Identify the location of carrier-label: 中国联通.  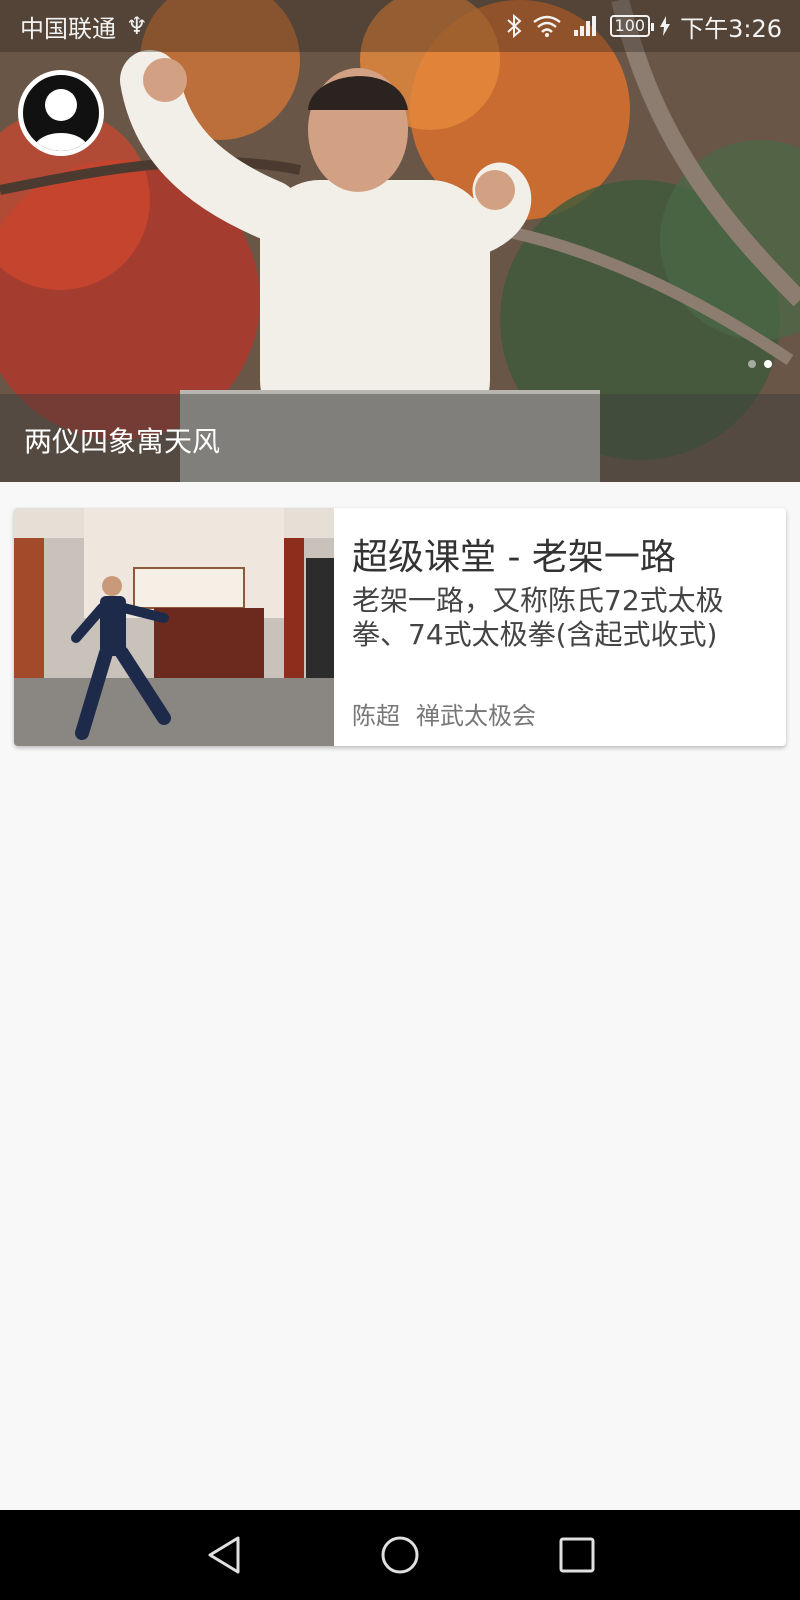
(68, 28).